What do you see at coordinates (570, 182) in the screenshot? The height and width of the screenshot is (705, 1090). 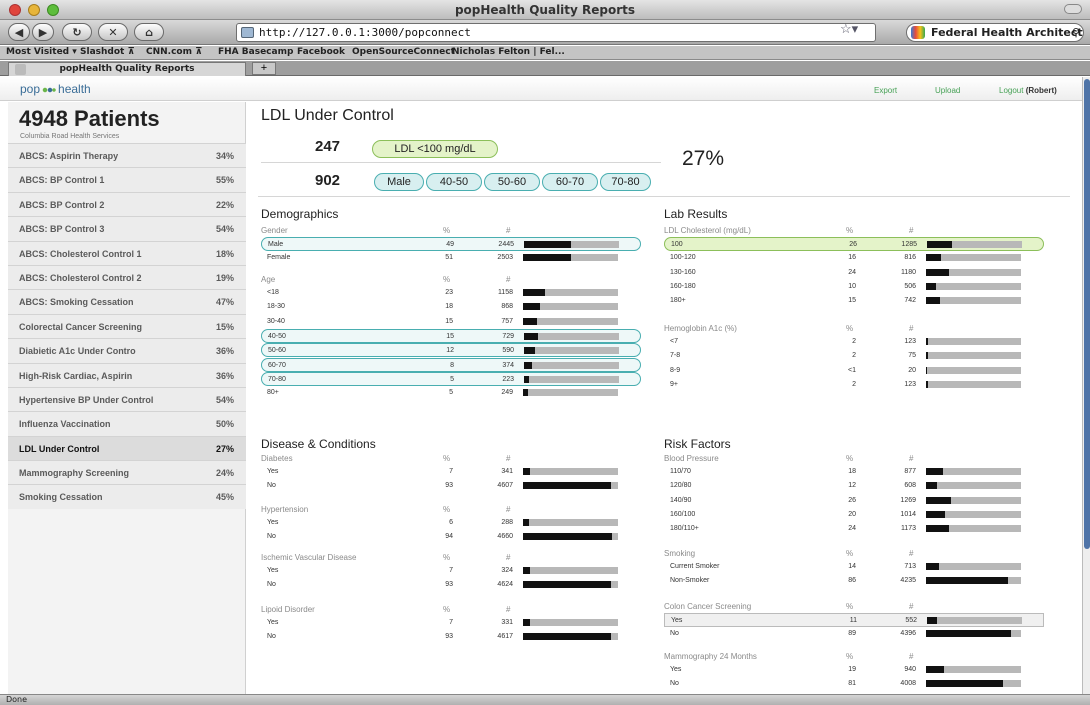 I see `filter-pill-60-70: 60-70` at bounding box center [570, 182].